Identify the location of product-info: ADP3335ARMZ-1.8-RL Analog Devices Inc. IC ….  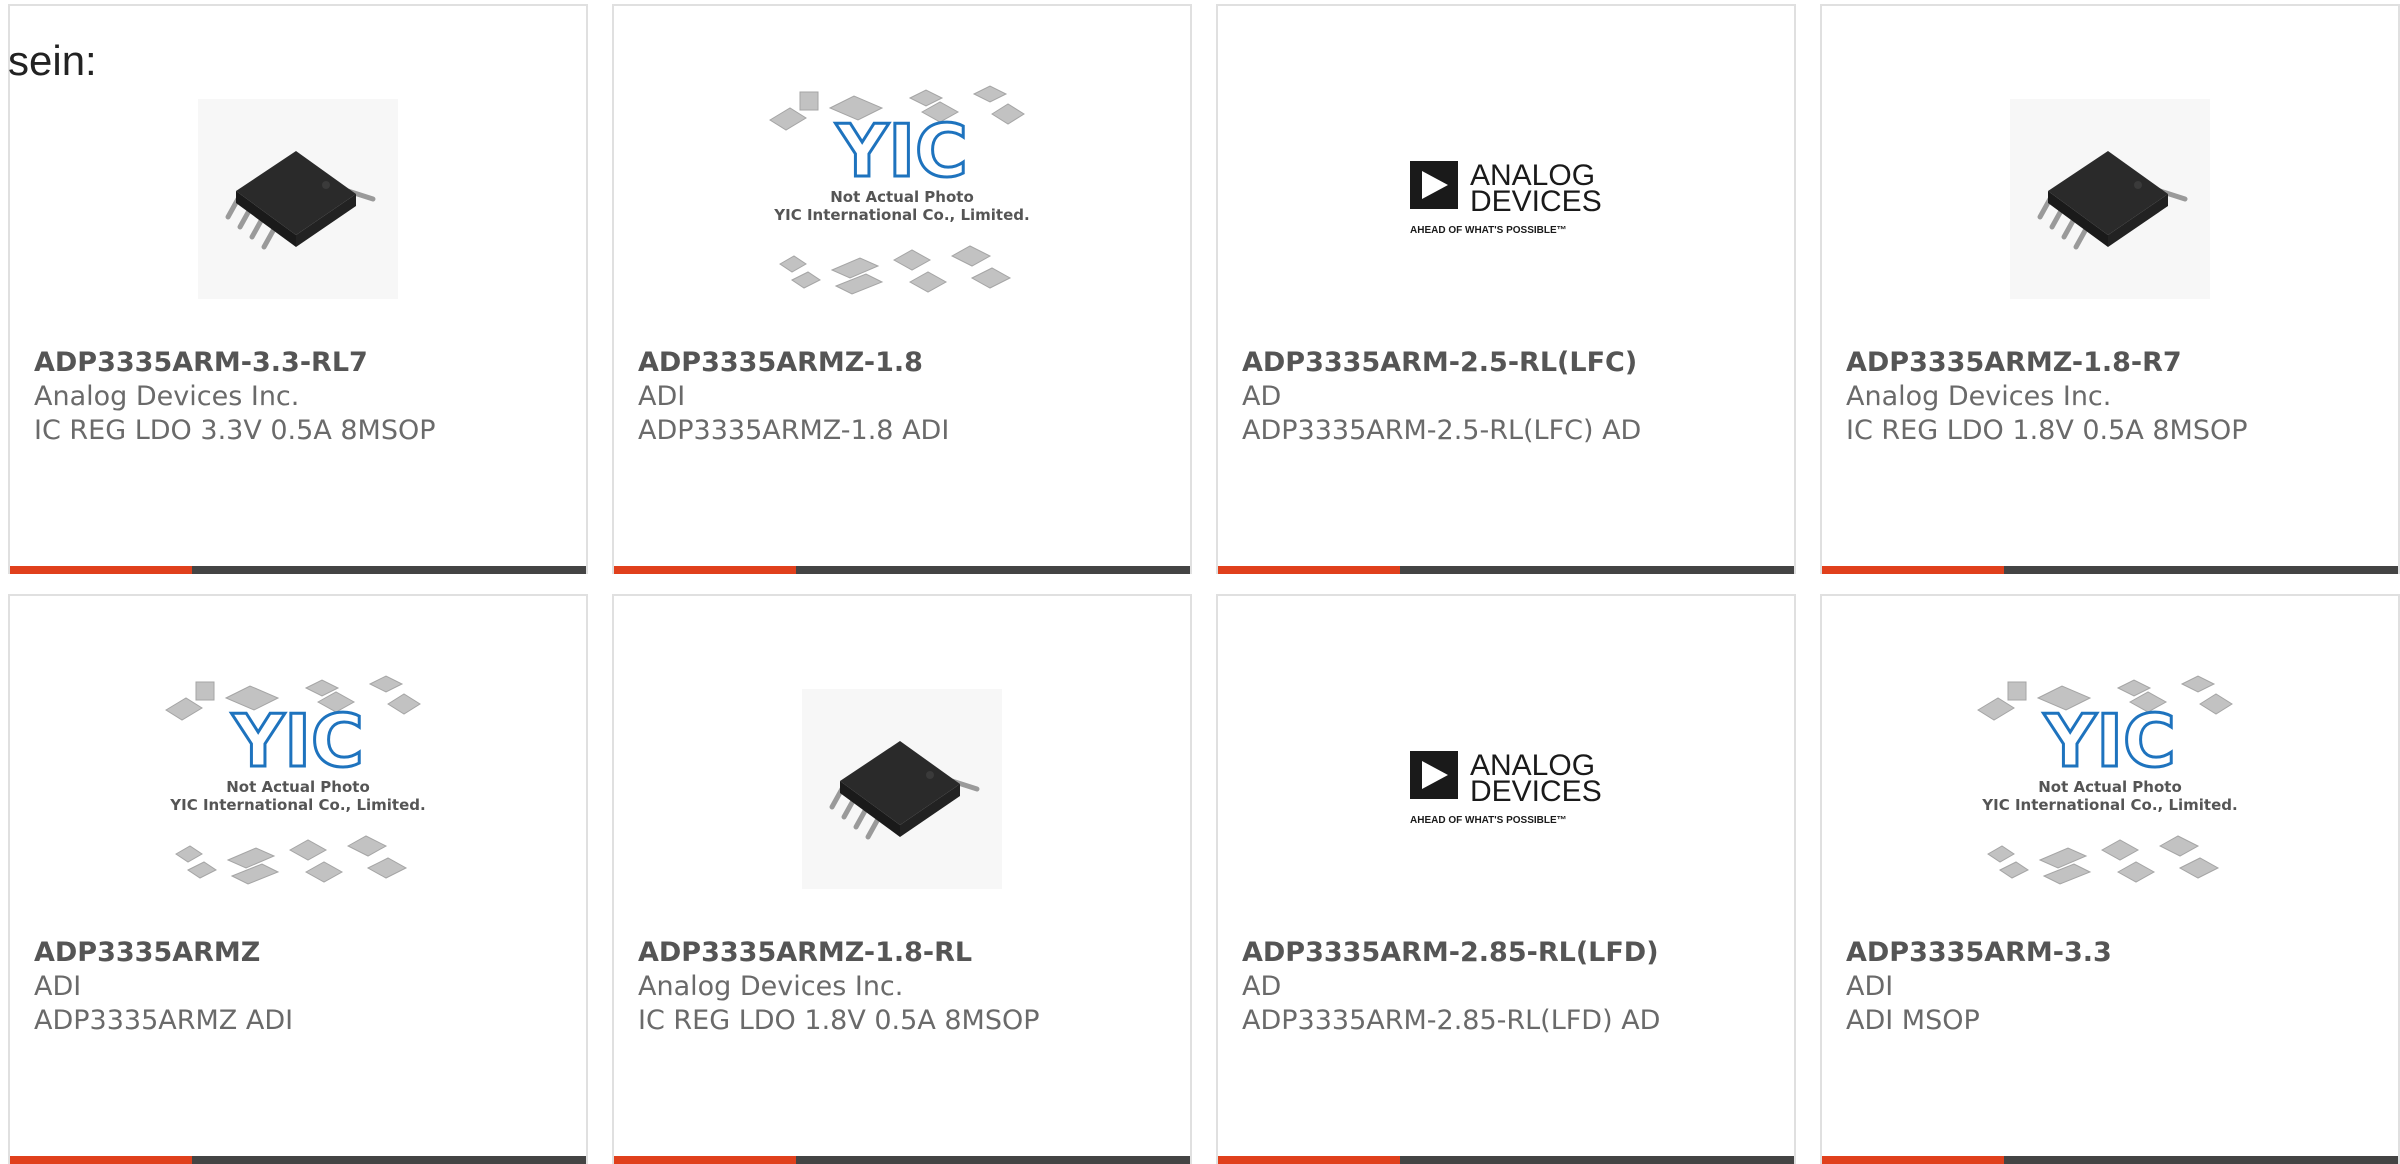
(906, 987).